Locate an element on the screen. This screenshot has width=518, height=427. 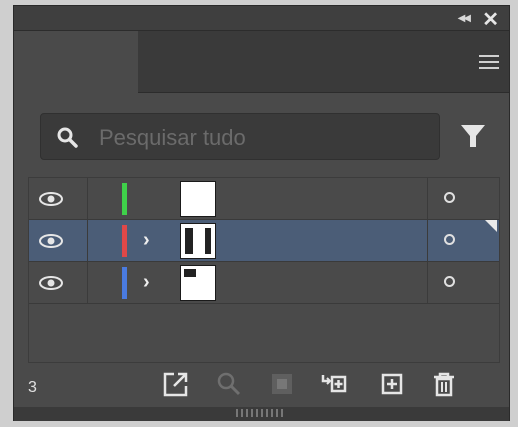
export-icon is located at coordinates (176, 384).